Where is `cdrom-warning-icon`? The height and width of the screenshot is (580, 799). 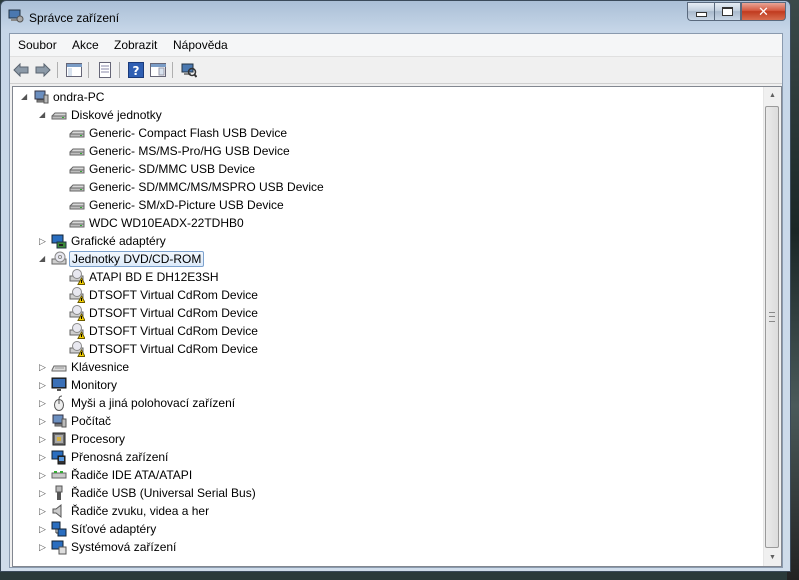
cdrom-warning-icon is located at coordinates (77, 313).